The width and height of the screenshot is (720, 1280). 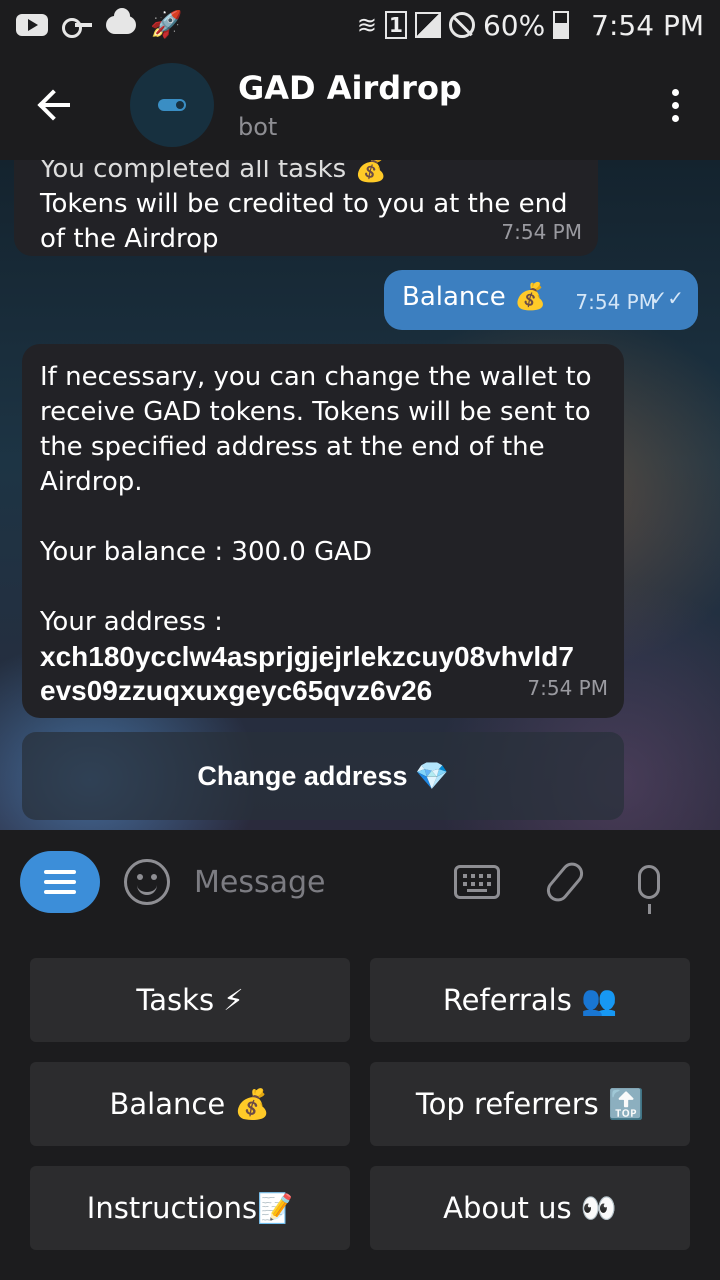 I want to click on chat-title: GAD Airdrop, so click(x=350, y=88).